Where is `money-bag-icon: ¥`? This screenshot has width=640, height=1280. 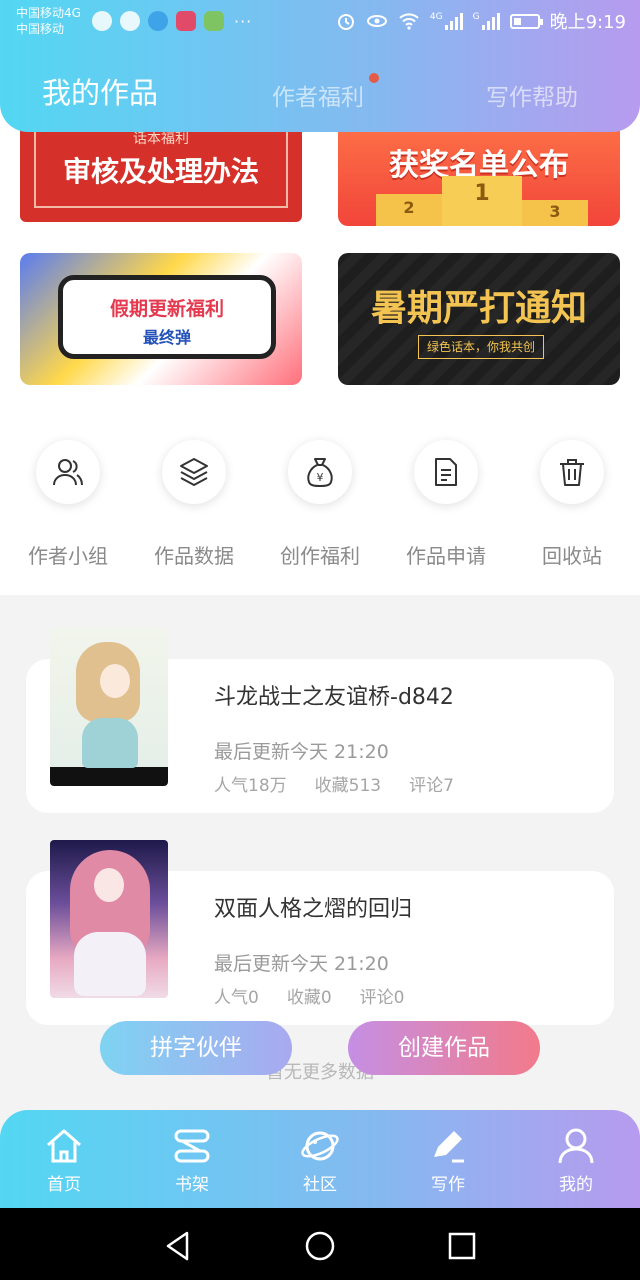
money-bag-icon: ¥ is located at coordinates (320, 472).